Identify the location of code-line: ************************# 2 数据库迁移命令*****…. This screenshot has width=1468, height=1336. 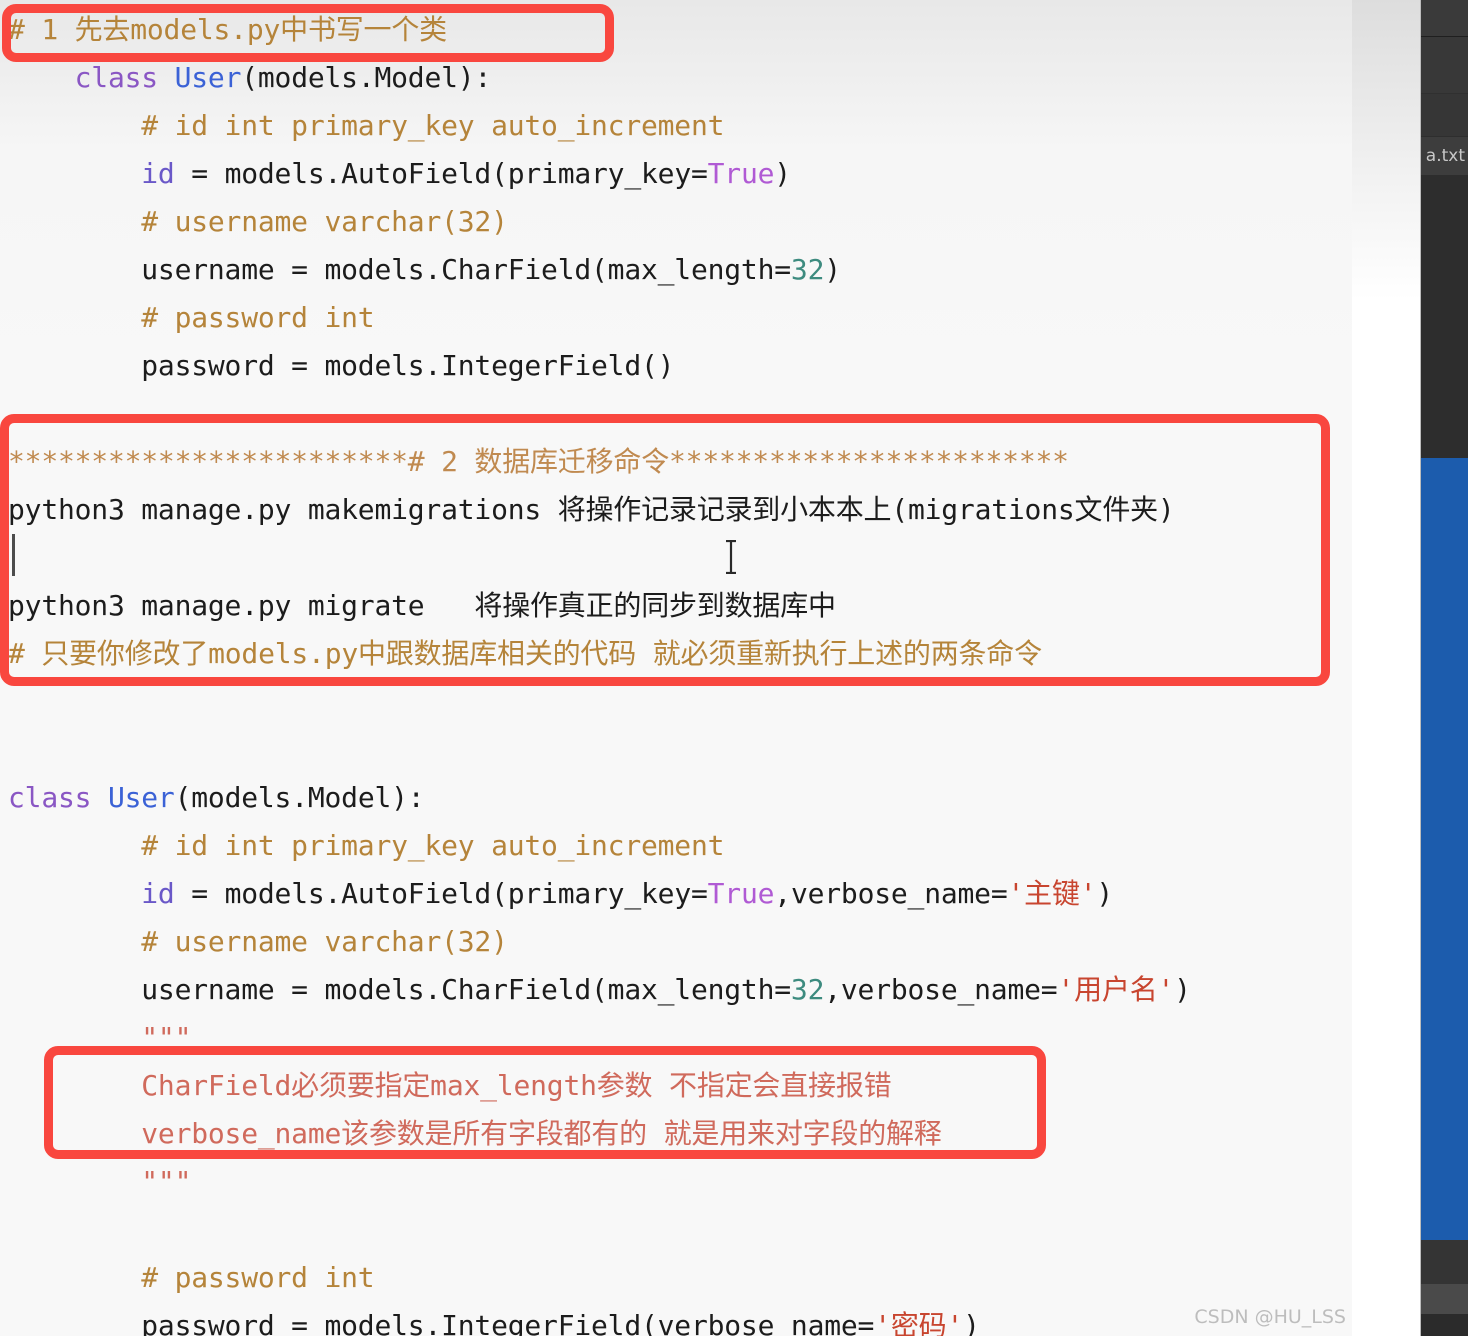
(676, 462).